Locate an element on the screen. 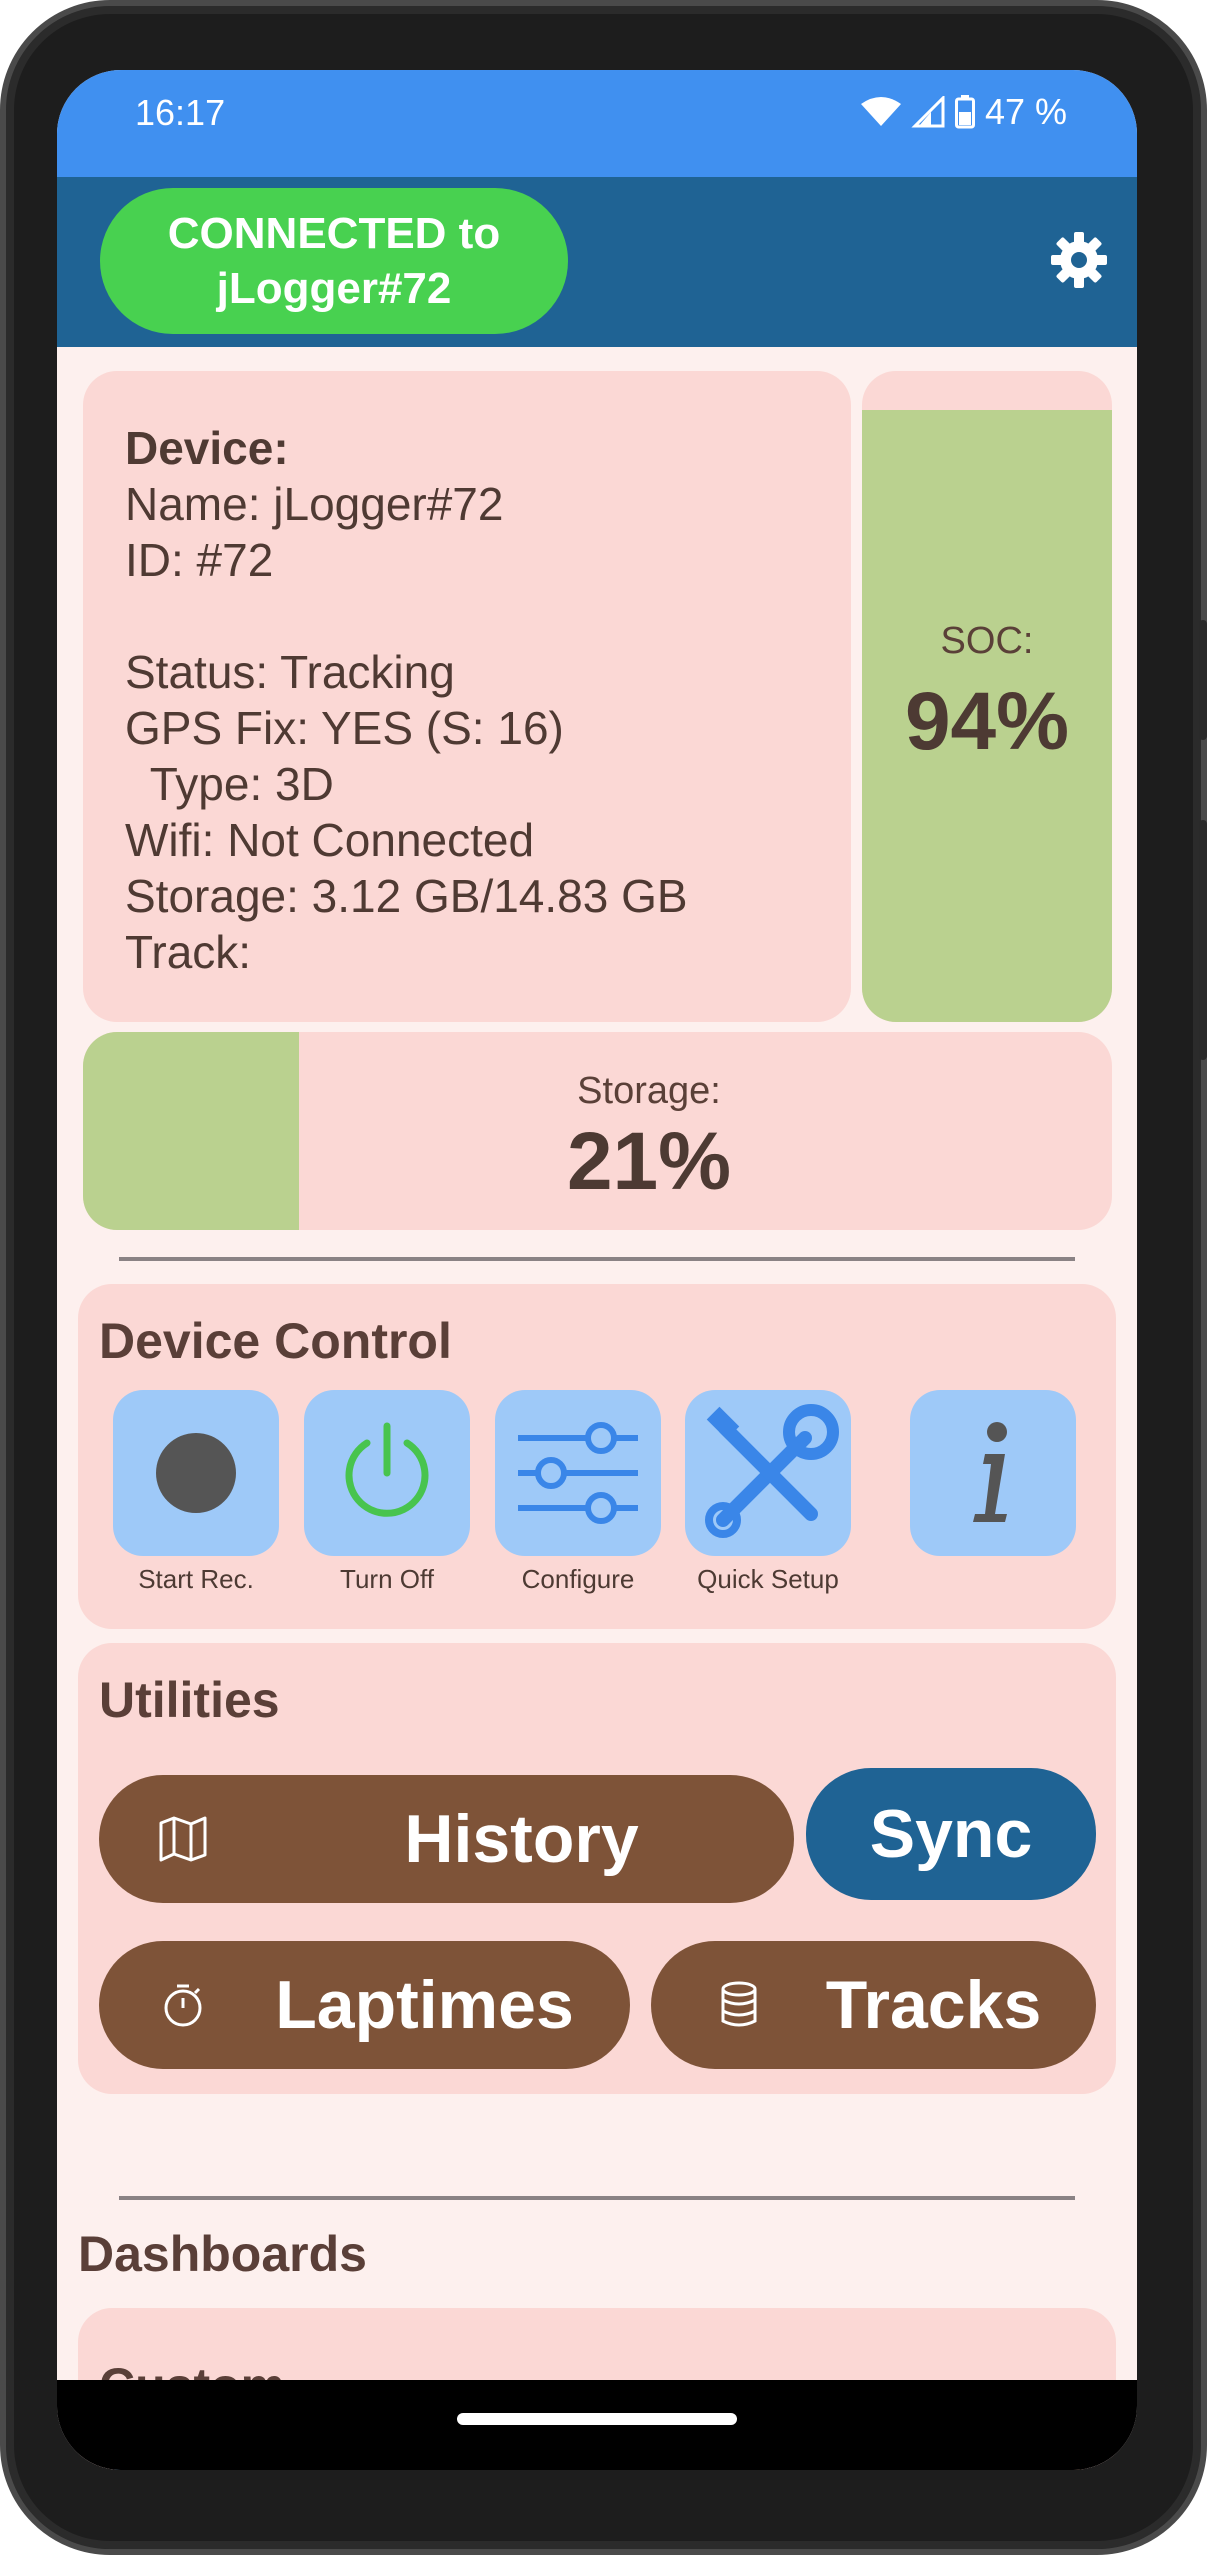 The width and height of the screenshot is (1207, 2555). sync-label: Sync is located at coordinates (951, 1834).